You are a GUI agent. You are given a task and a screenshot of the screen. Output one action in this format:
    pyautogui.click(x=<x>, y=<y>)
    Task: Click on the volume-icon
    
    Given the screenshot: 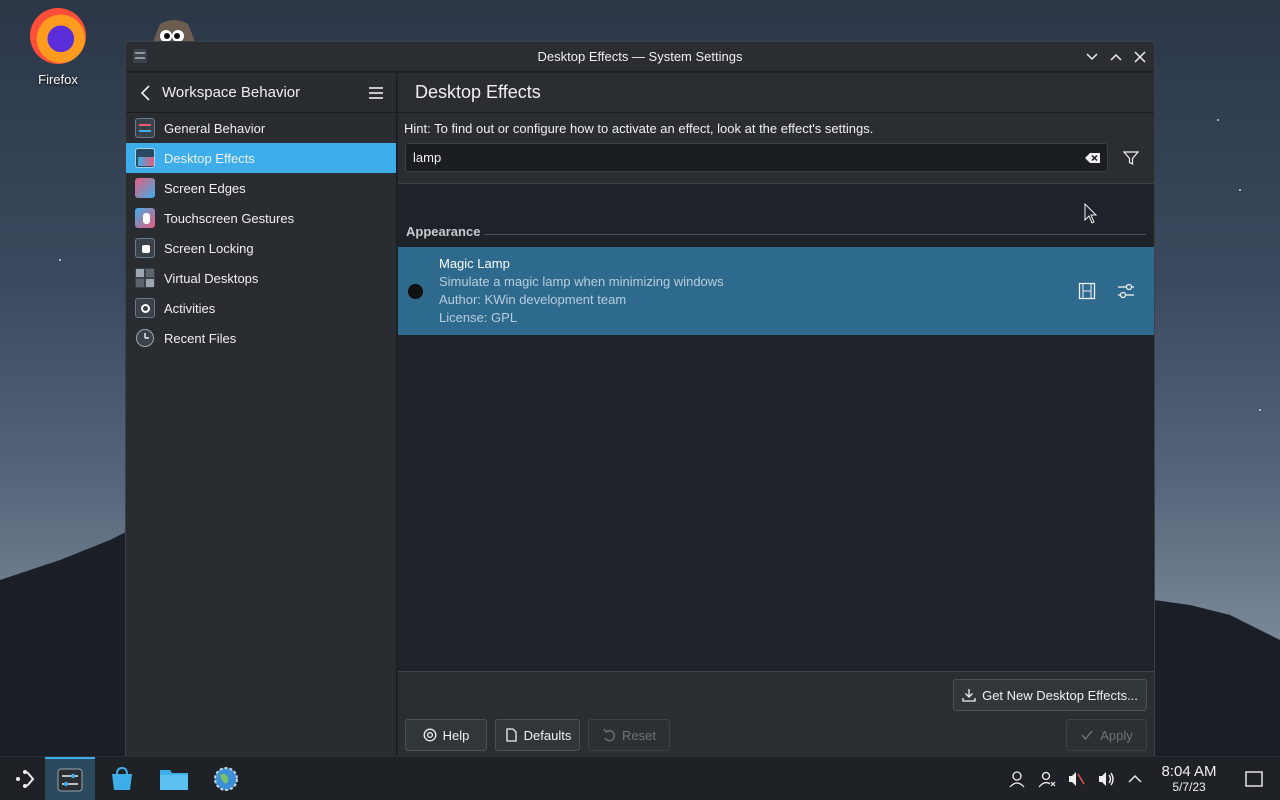 What is the action you would take?
    pyautogui.click(x=1106, y=779)
    